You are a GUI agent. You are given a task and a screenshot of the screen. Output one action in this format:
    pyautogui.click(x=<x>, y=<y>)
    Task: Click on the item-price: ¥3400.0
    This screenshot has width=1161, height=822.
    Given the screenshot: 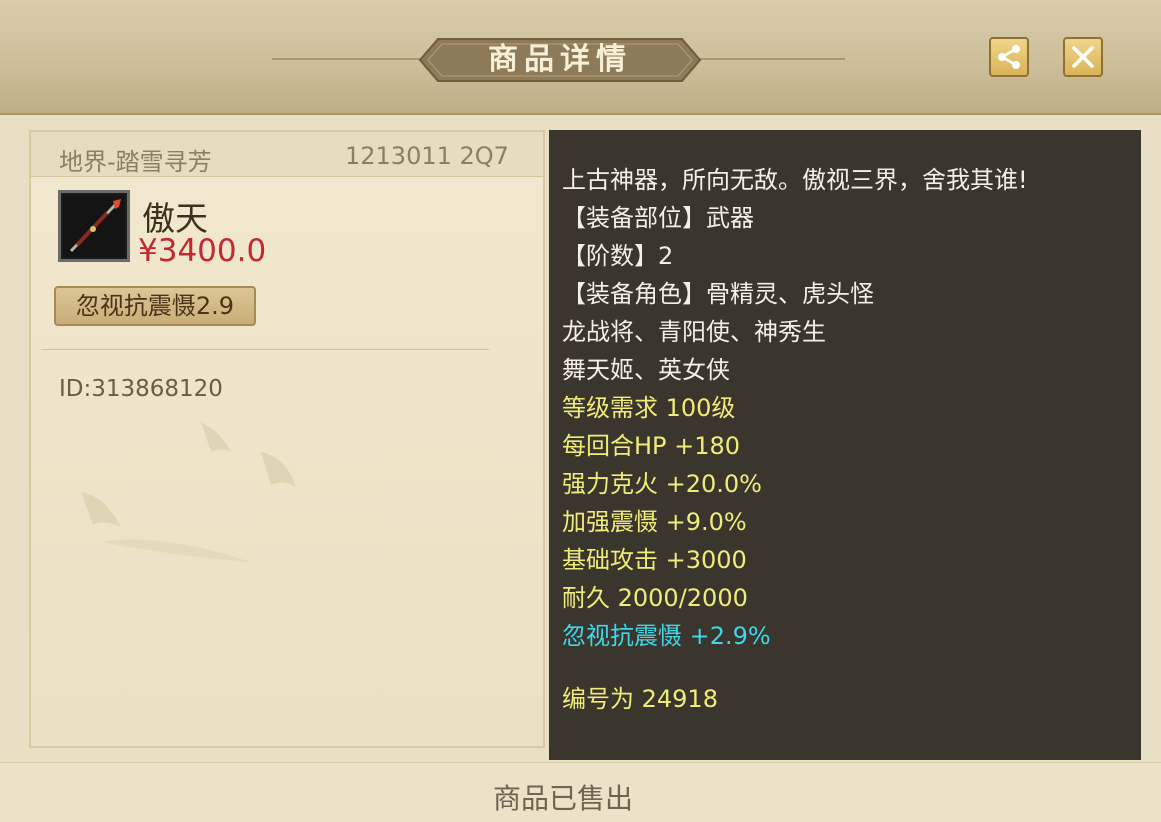 What is the action you would take?
    pyautogui.click(x=202, y=251)
    